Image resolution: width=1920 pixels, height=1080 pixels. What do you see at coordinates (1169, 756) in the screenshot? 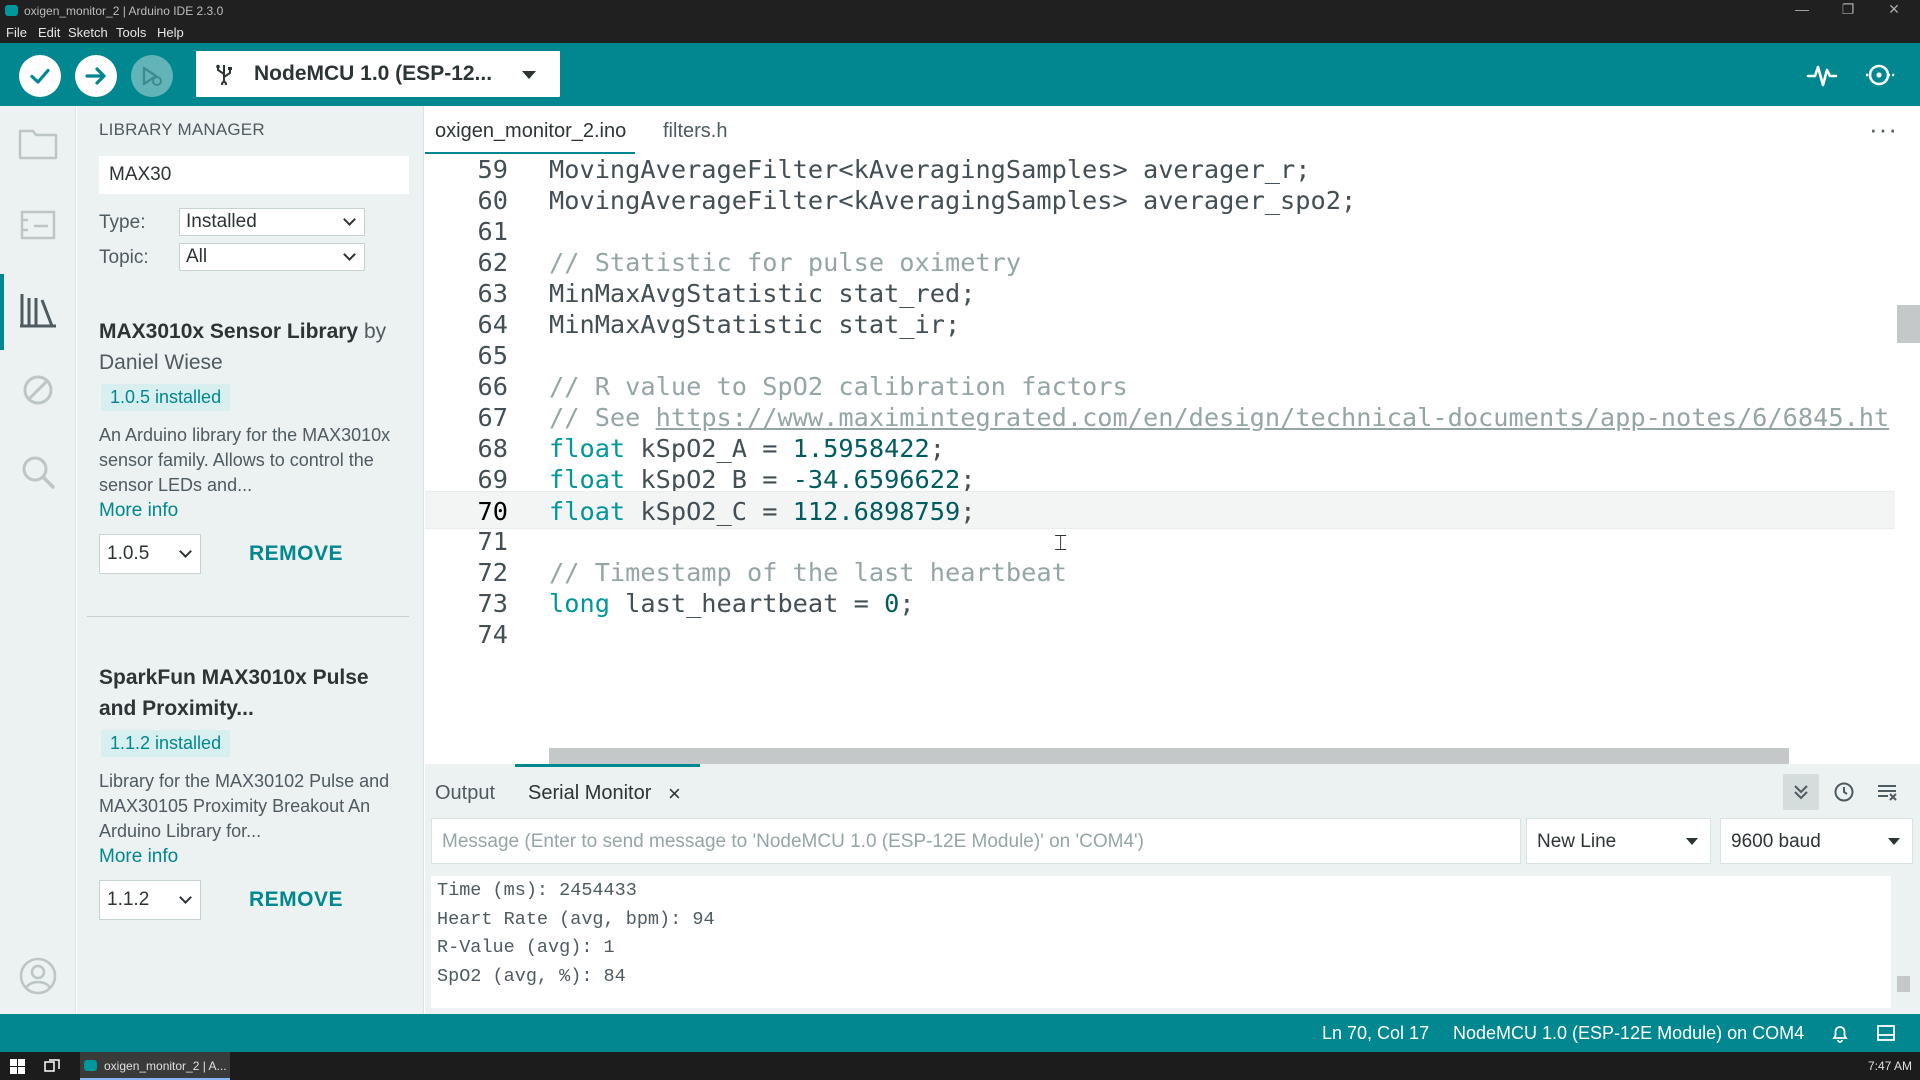
I see `horizontal-scrollbar` at bounding box center [1169, 756].